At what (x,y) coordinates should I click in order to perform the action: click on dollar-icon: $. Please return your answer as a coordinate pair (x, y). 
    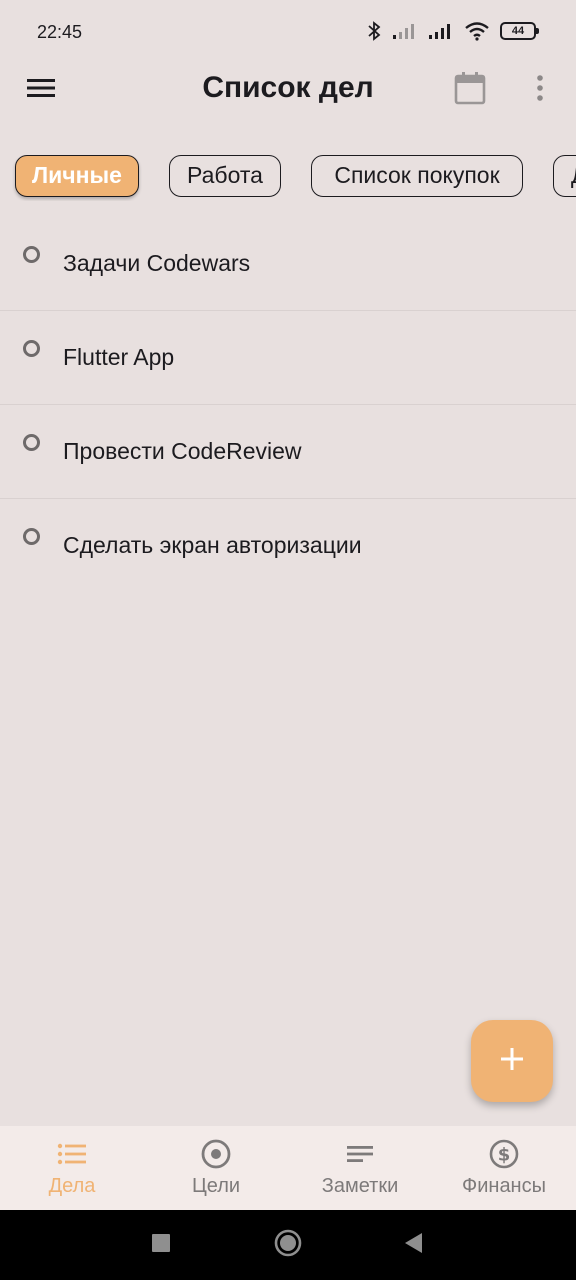
    Looking at the image, I should click on (504, 1154).